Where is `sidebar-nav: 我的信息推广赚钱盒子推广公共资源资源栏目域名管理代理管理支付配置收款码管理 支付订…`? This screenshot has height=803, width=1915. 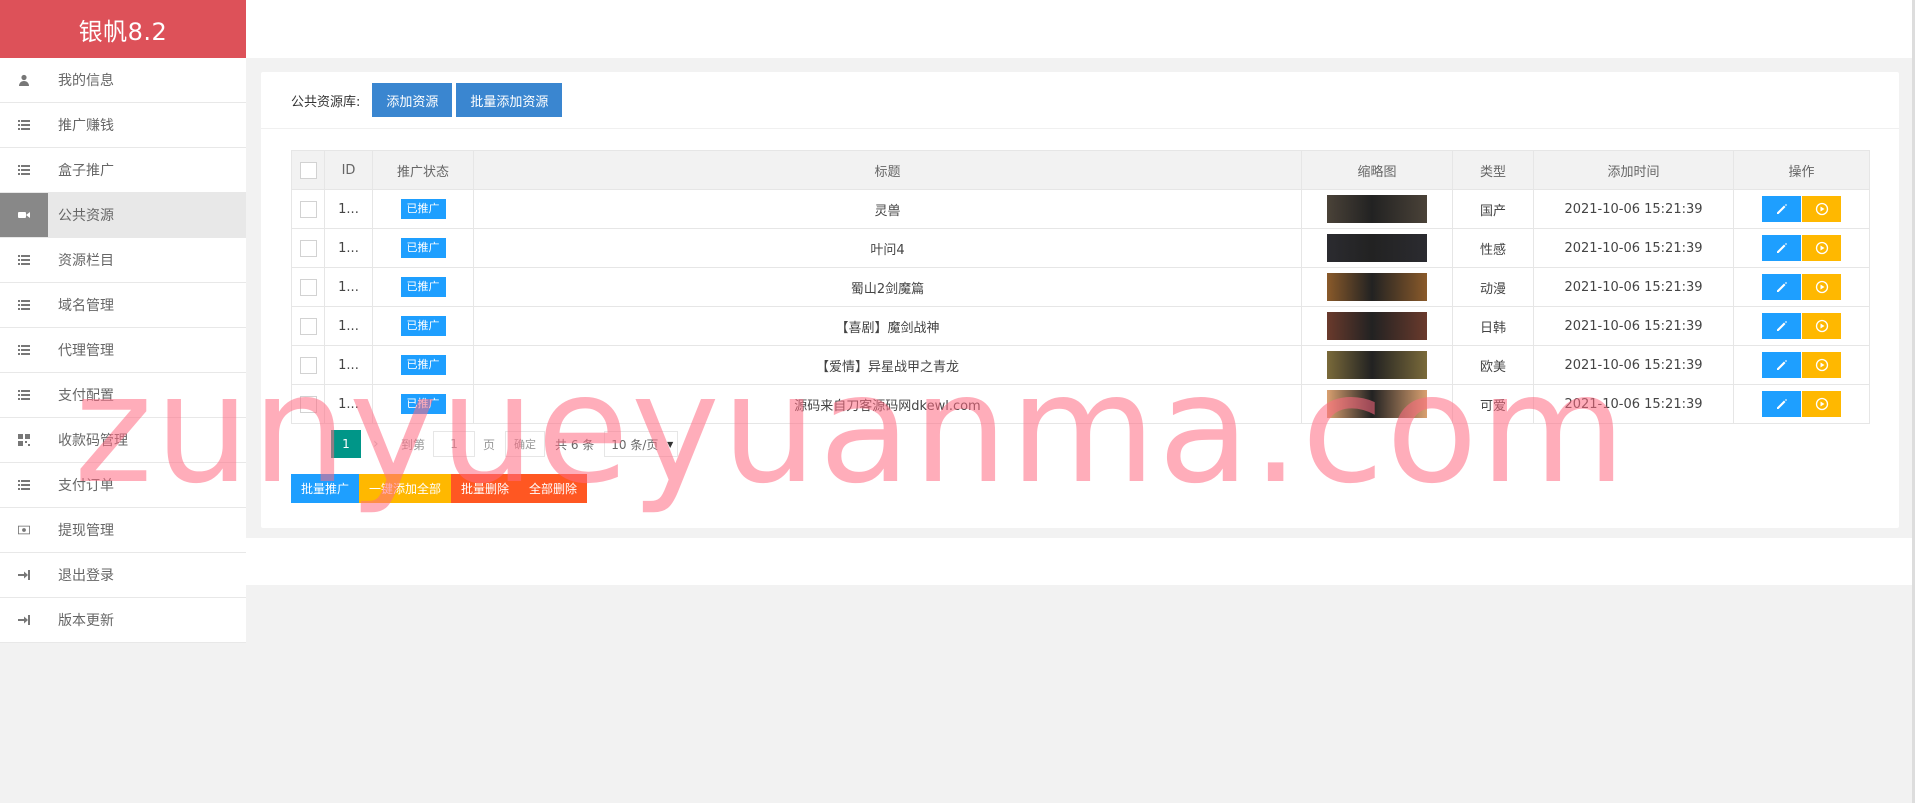 sidebar-nav: 我的信息推广赚钱盒子推广公共资源资源栏目域名管理代理管理支付配置收款码管理 支付订… is located at coordinates (123, 350).